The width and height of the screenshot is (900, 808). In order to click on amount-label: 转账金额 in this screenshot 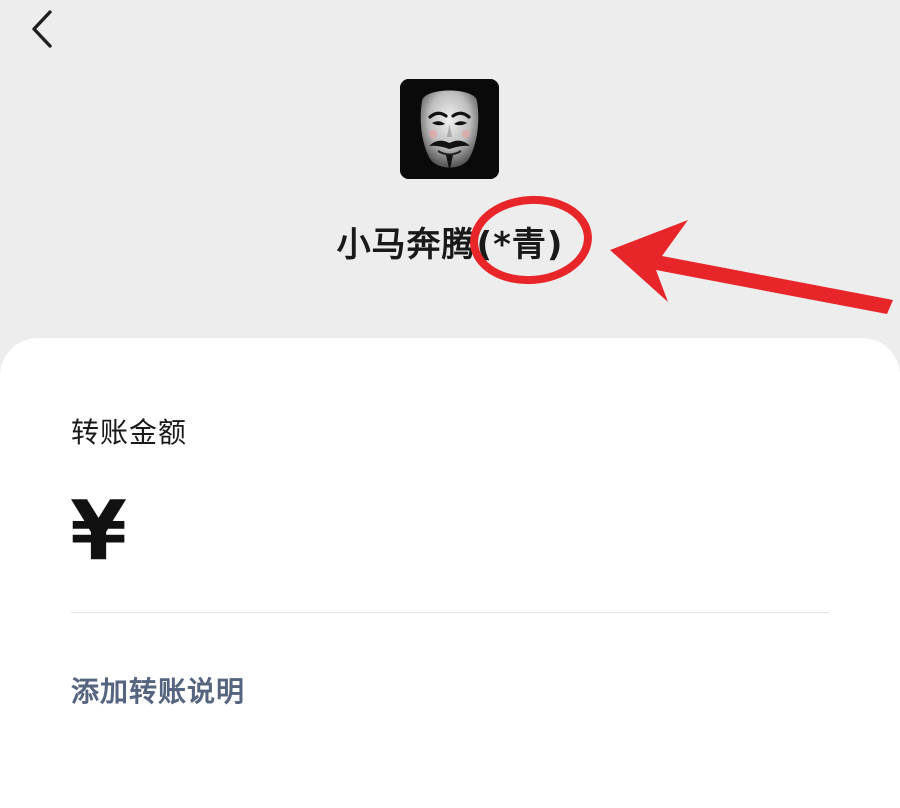, I will do `click(129, 432)`.